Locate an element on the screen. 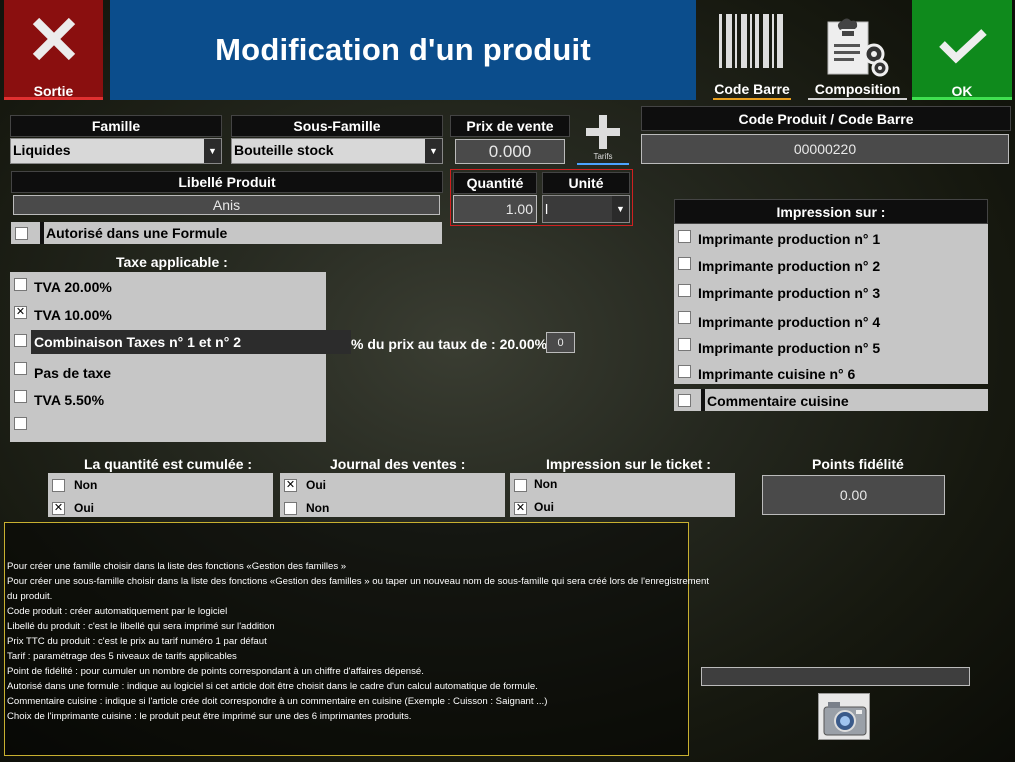  sous-famille-header: Sous-Famille is located at coordinates (337, 126).